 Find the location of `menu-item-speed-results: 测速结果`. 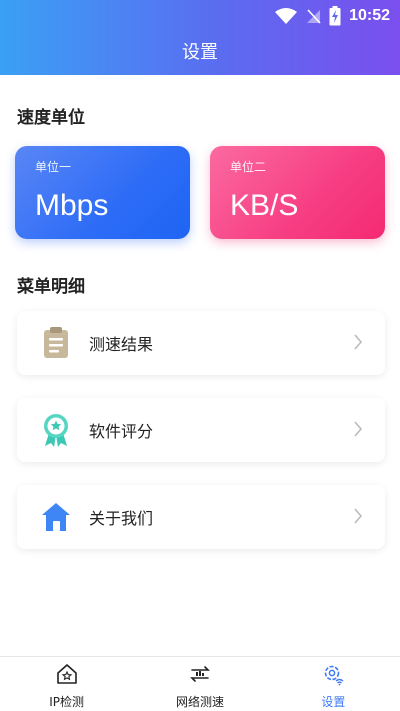

menu-item-speed-results: 测速结果 is located at coordinates (201, 343).